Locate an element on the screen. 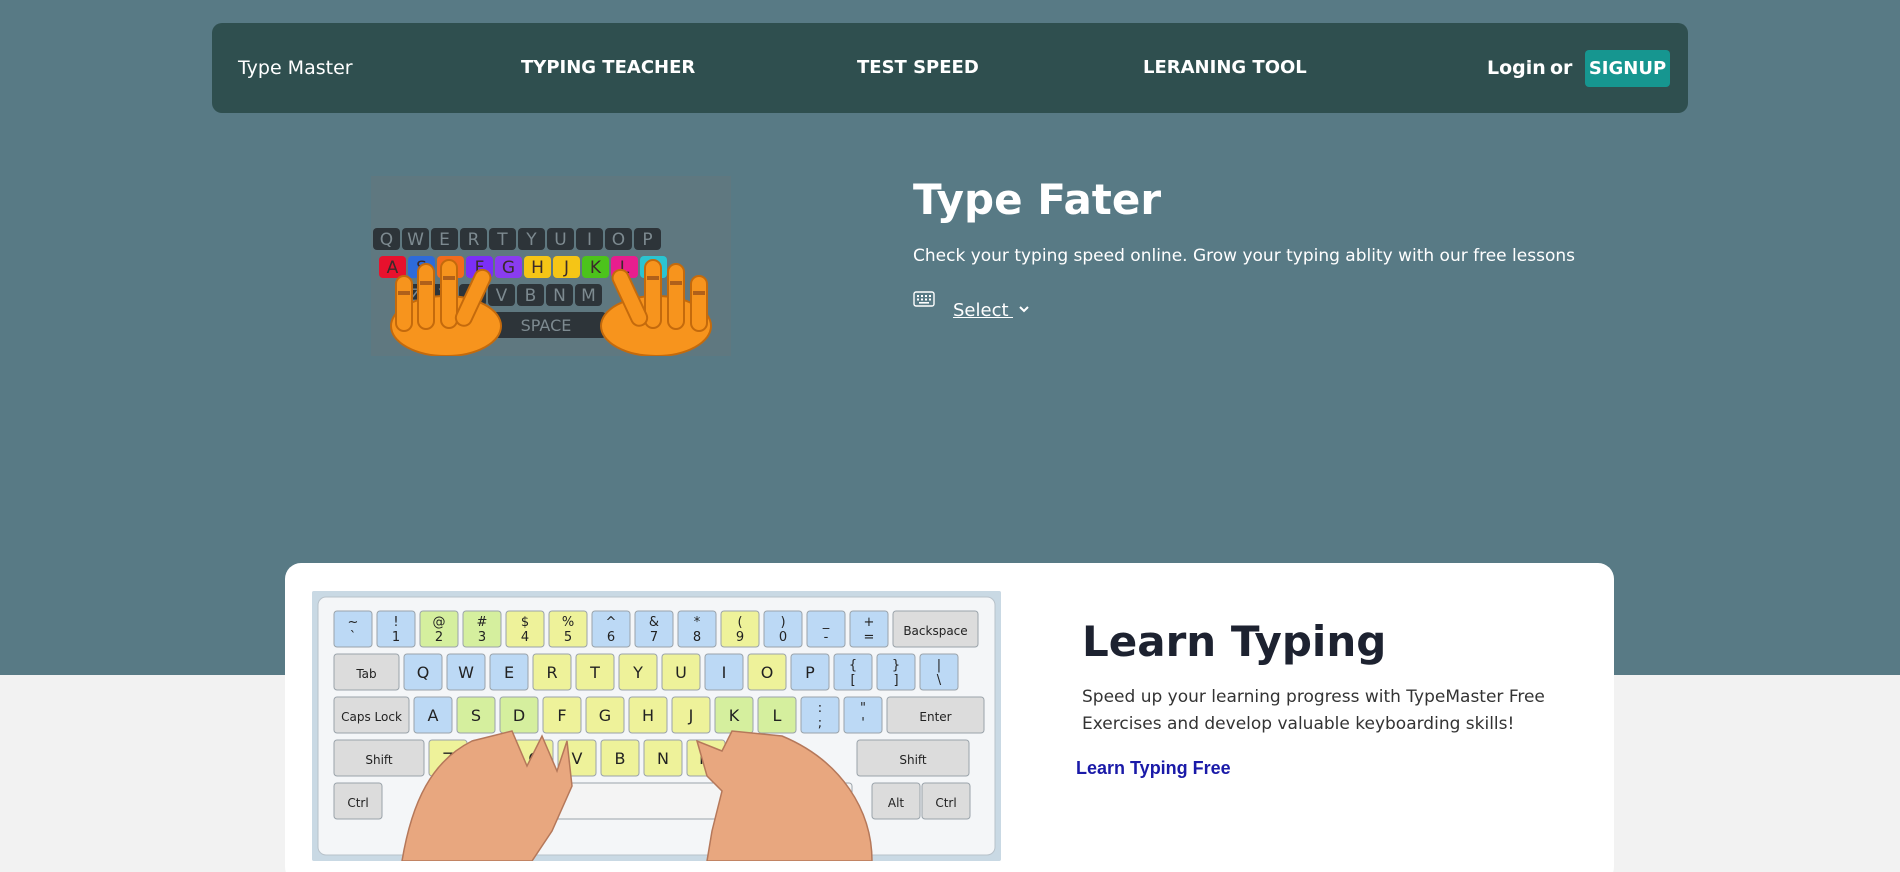 The width and height of the screenshot is (1900, 872). learn-key-label: = is located at coordinates (869, 637).